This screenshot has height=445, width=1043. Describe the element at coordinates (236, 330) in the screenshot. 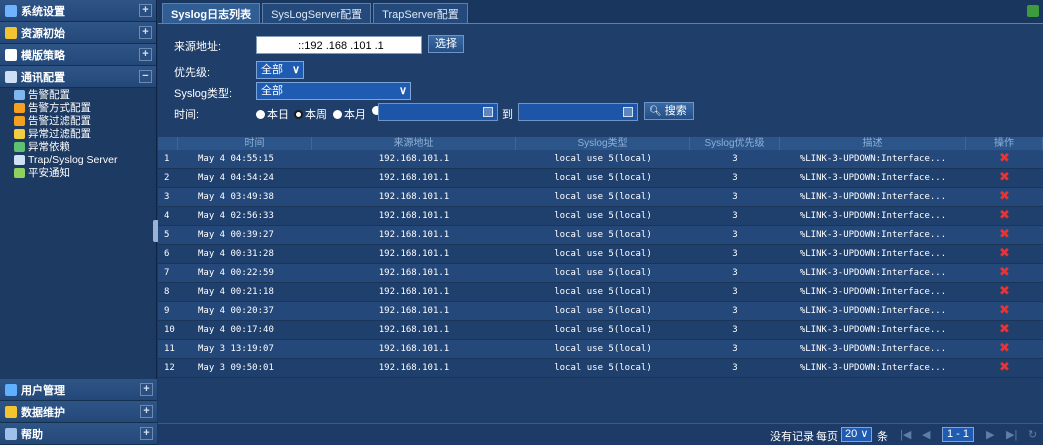

I see `table-cell: May 4 00:17:40` at that location.